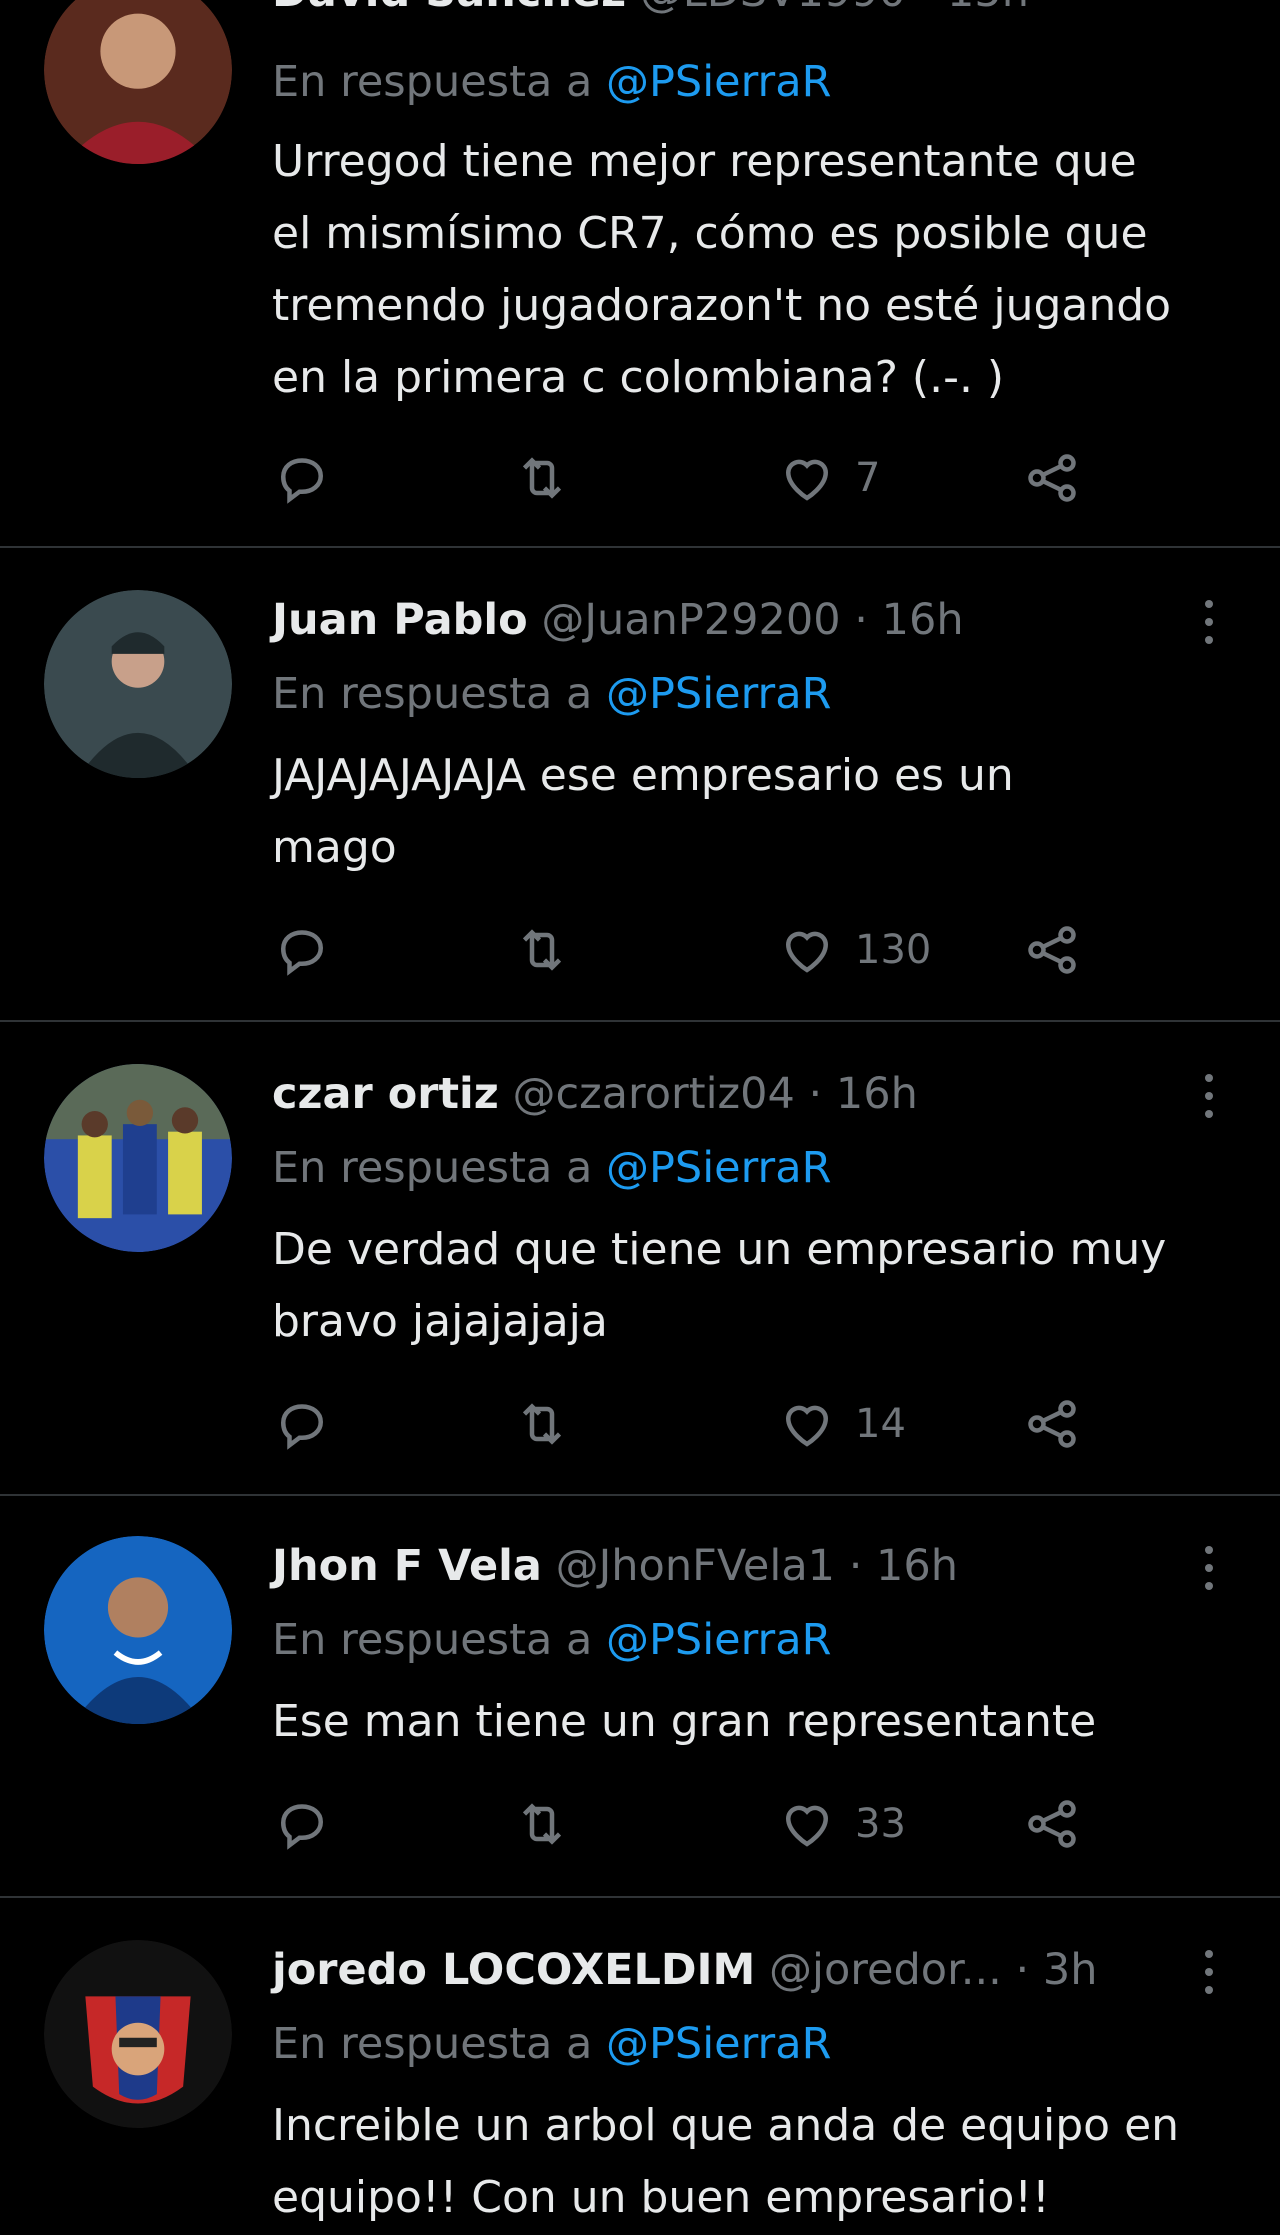  Describe the element at coordinates (722, 950) in the screenshot. I see `tweet-actions: 130` at that location.